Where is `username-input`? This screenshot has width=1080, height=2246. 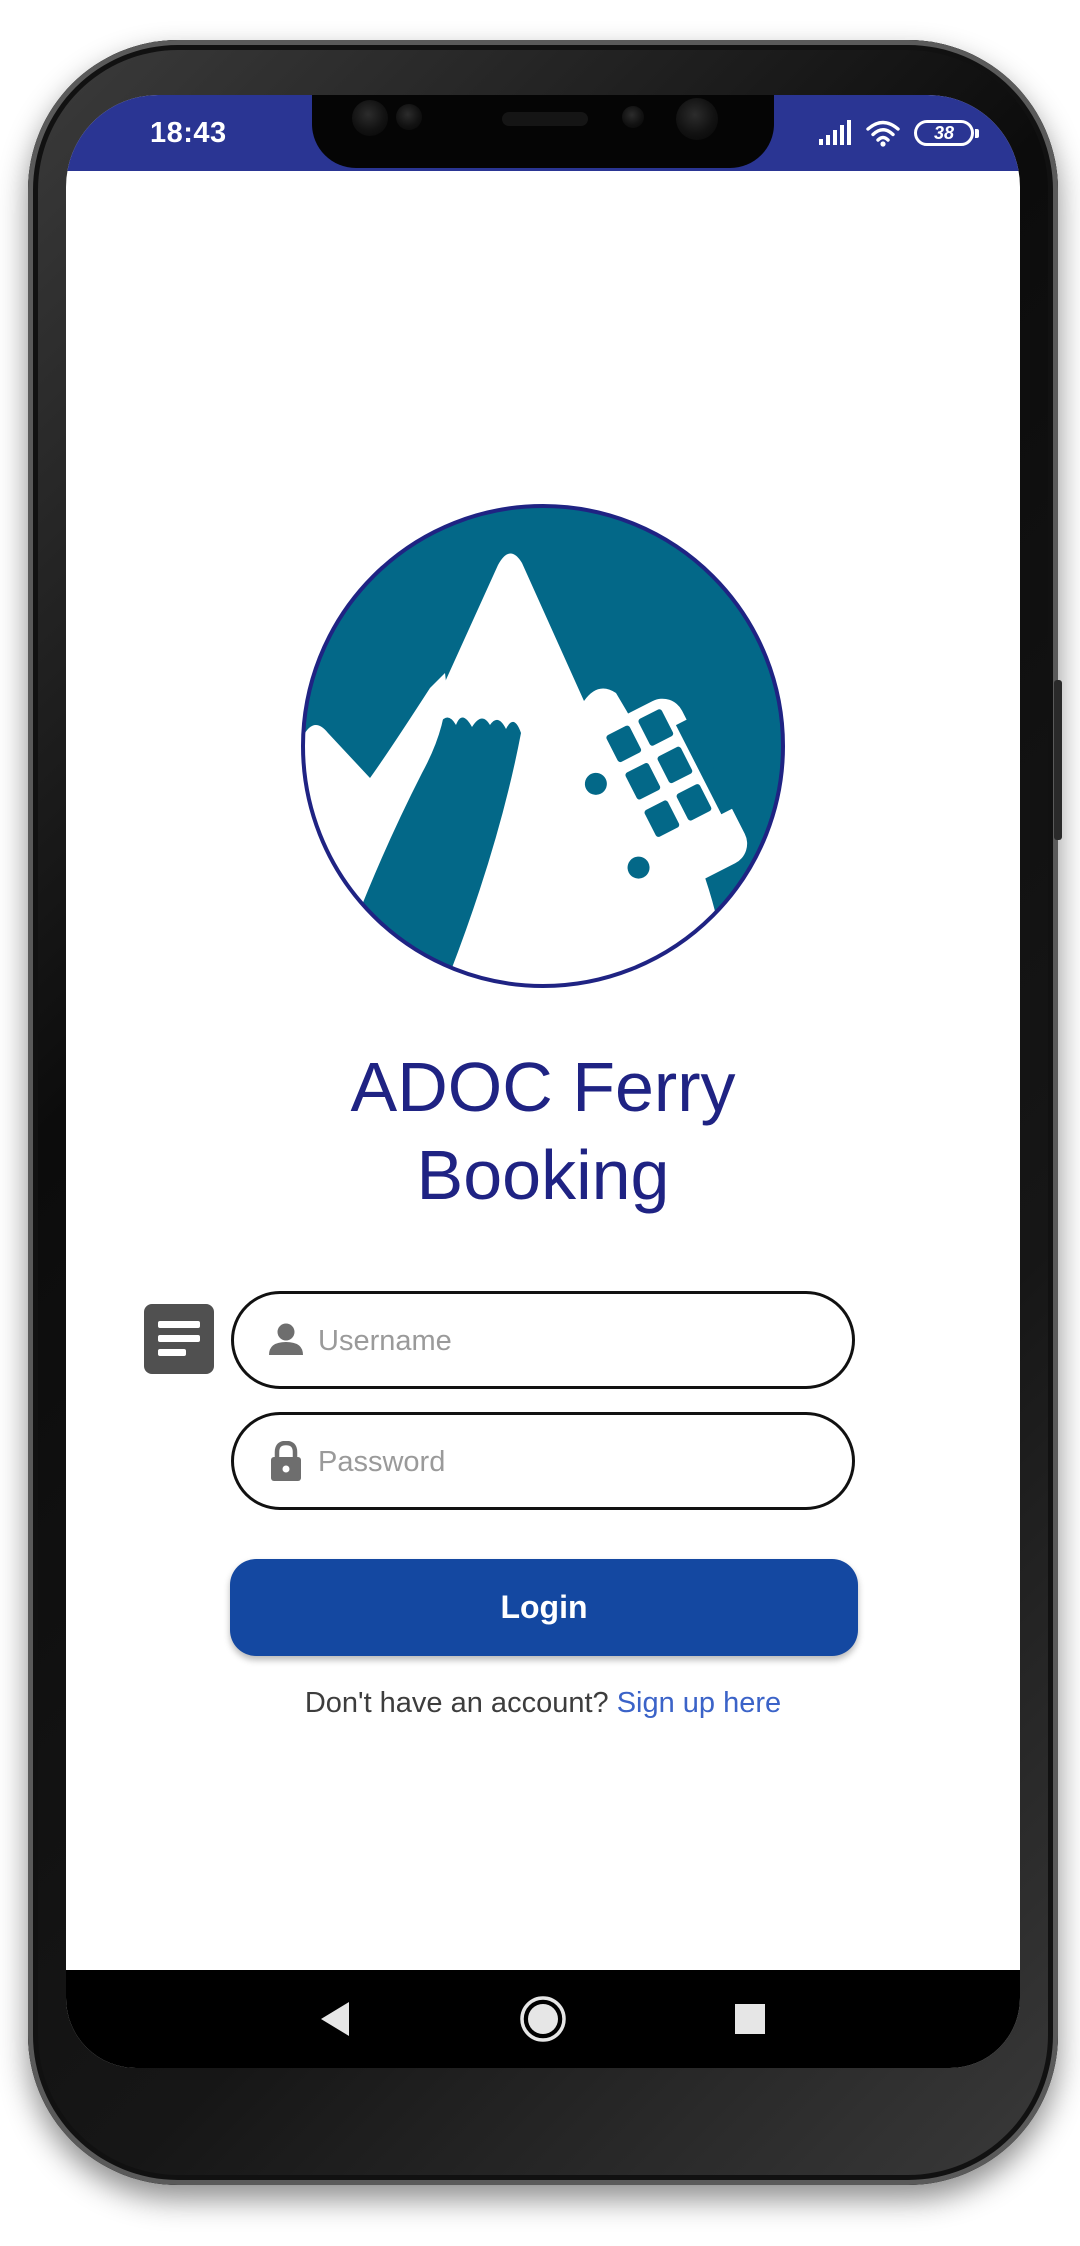
username-input is located at coordinates (566, 1341).